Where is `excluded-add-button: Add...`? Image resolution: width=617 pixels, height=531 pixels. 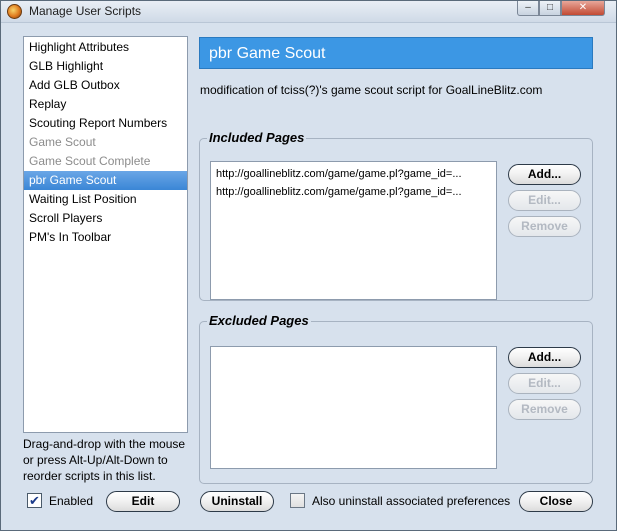
excluded-add-button: Add... is located at coordinates (544, 357).